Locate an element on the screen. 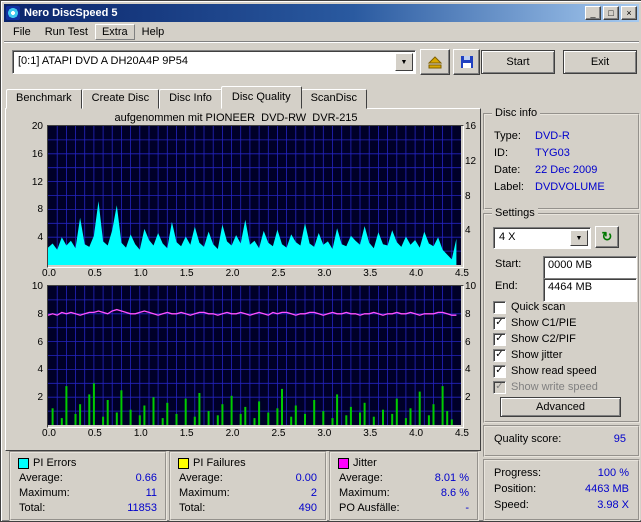 The image size is (641, 522). stat-title: PI Errors is located at coordinates (55, 463).